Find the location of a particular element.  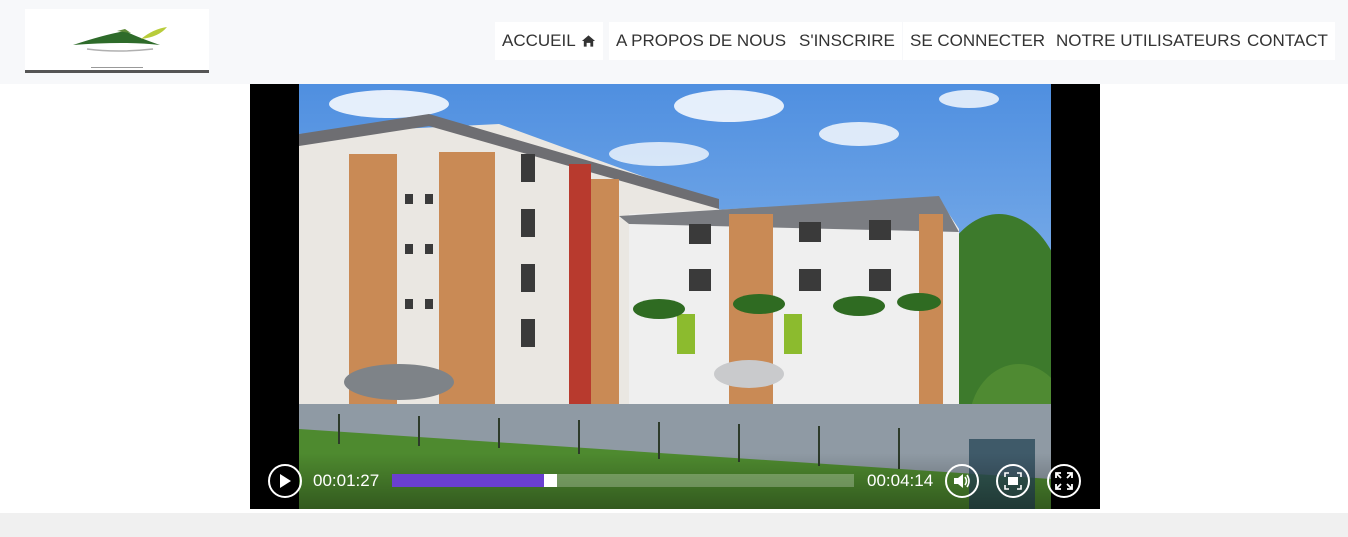

nav-notre-utilisateurs: NOTRE UTILISATEURS is located at coordinates (1148, 41).